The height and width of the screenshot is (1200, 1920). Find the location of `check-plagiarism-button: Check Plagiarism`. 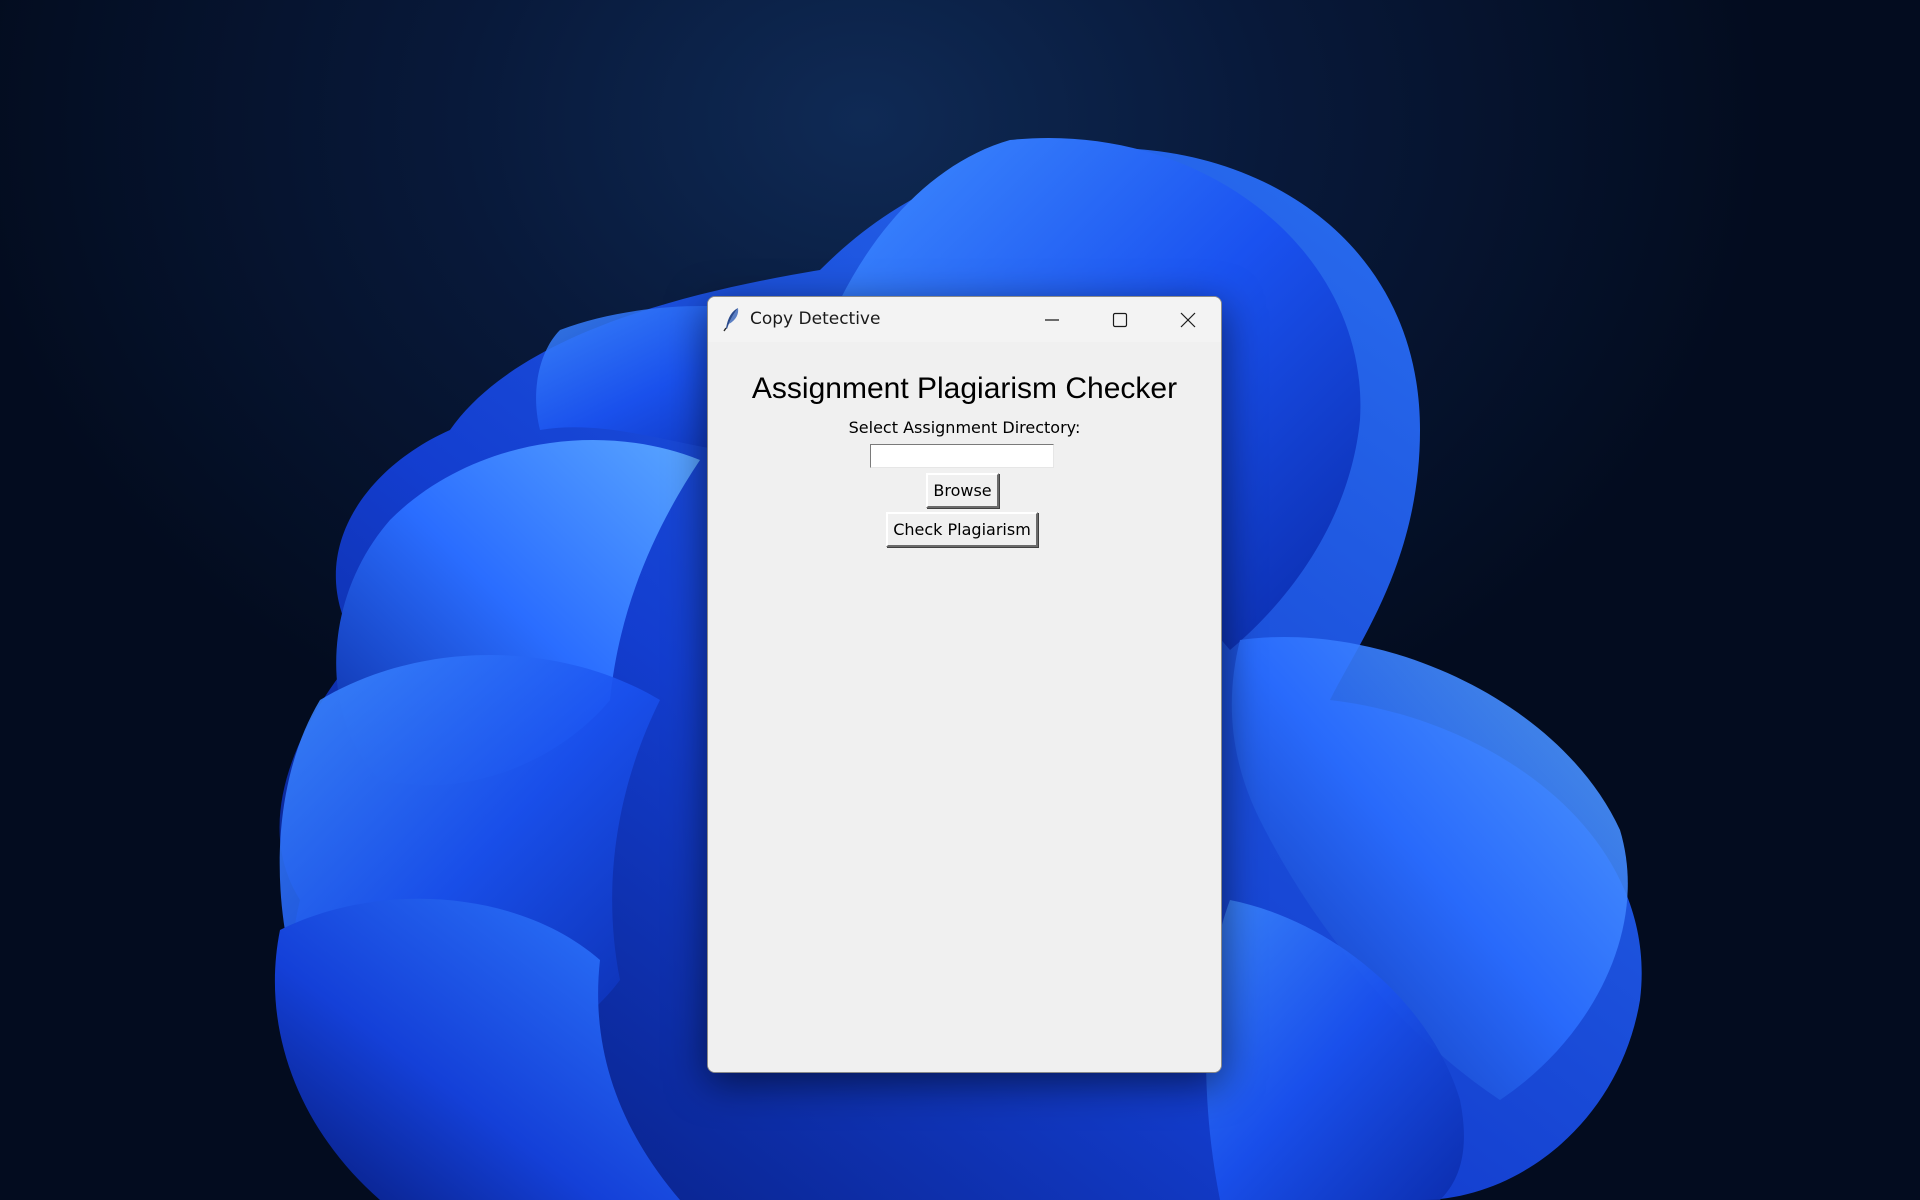

check-plagiarism-button: Check Plagiarism is located at coordinates (962, 529).